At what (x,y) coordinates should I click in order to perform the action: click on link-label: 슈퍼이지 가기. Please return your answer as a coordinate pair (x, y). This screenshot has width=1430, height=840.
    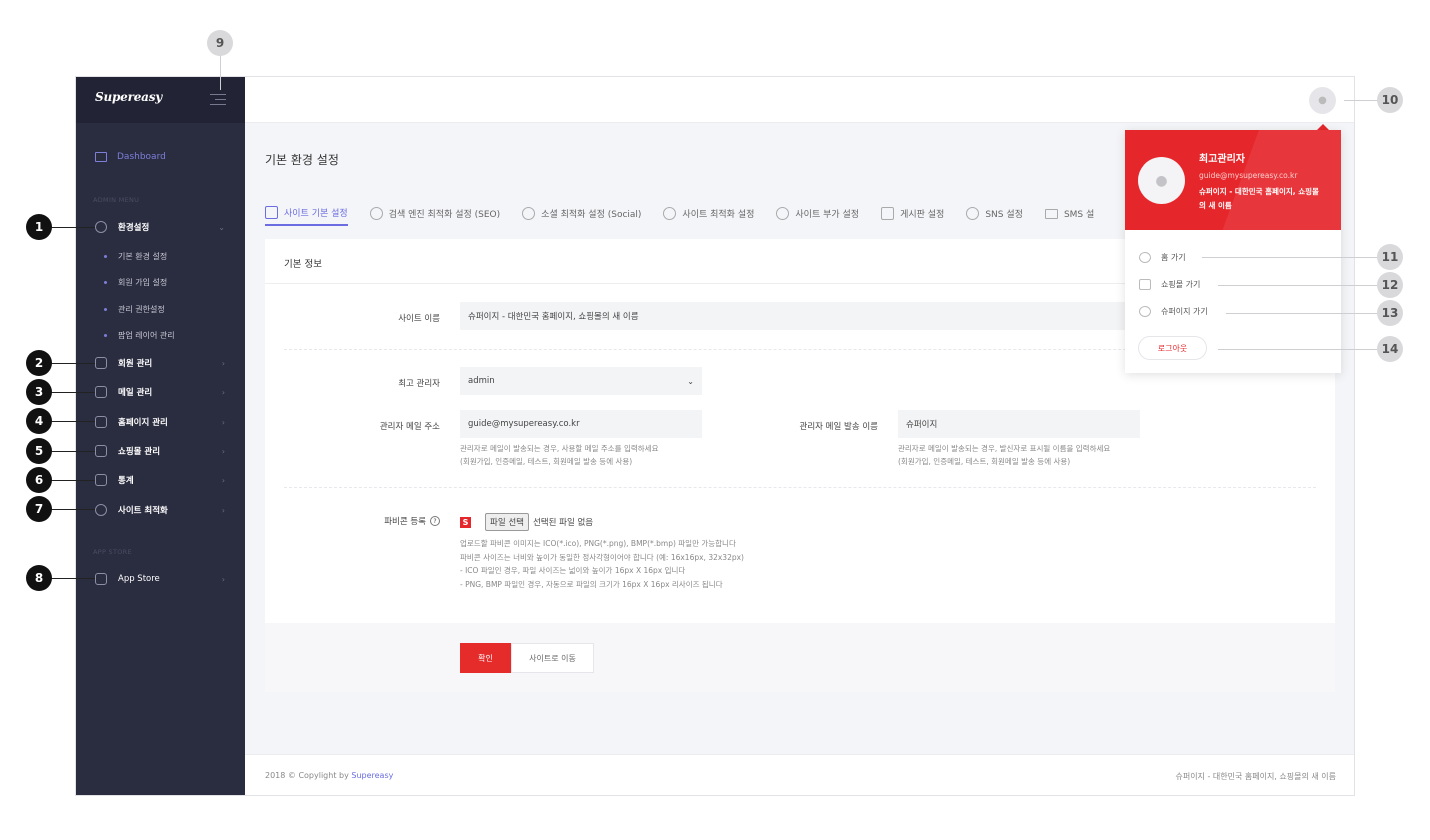
    Looking at the image, I should click on (1184, 311).